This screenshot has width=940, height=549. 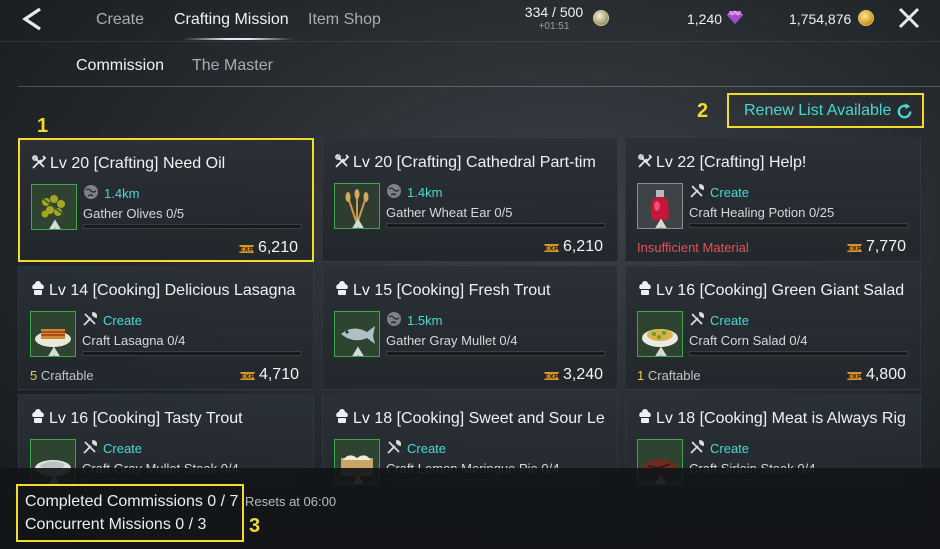 I want to click on craftable-number: 5, so click(x=34, y=375).